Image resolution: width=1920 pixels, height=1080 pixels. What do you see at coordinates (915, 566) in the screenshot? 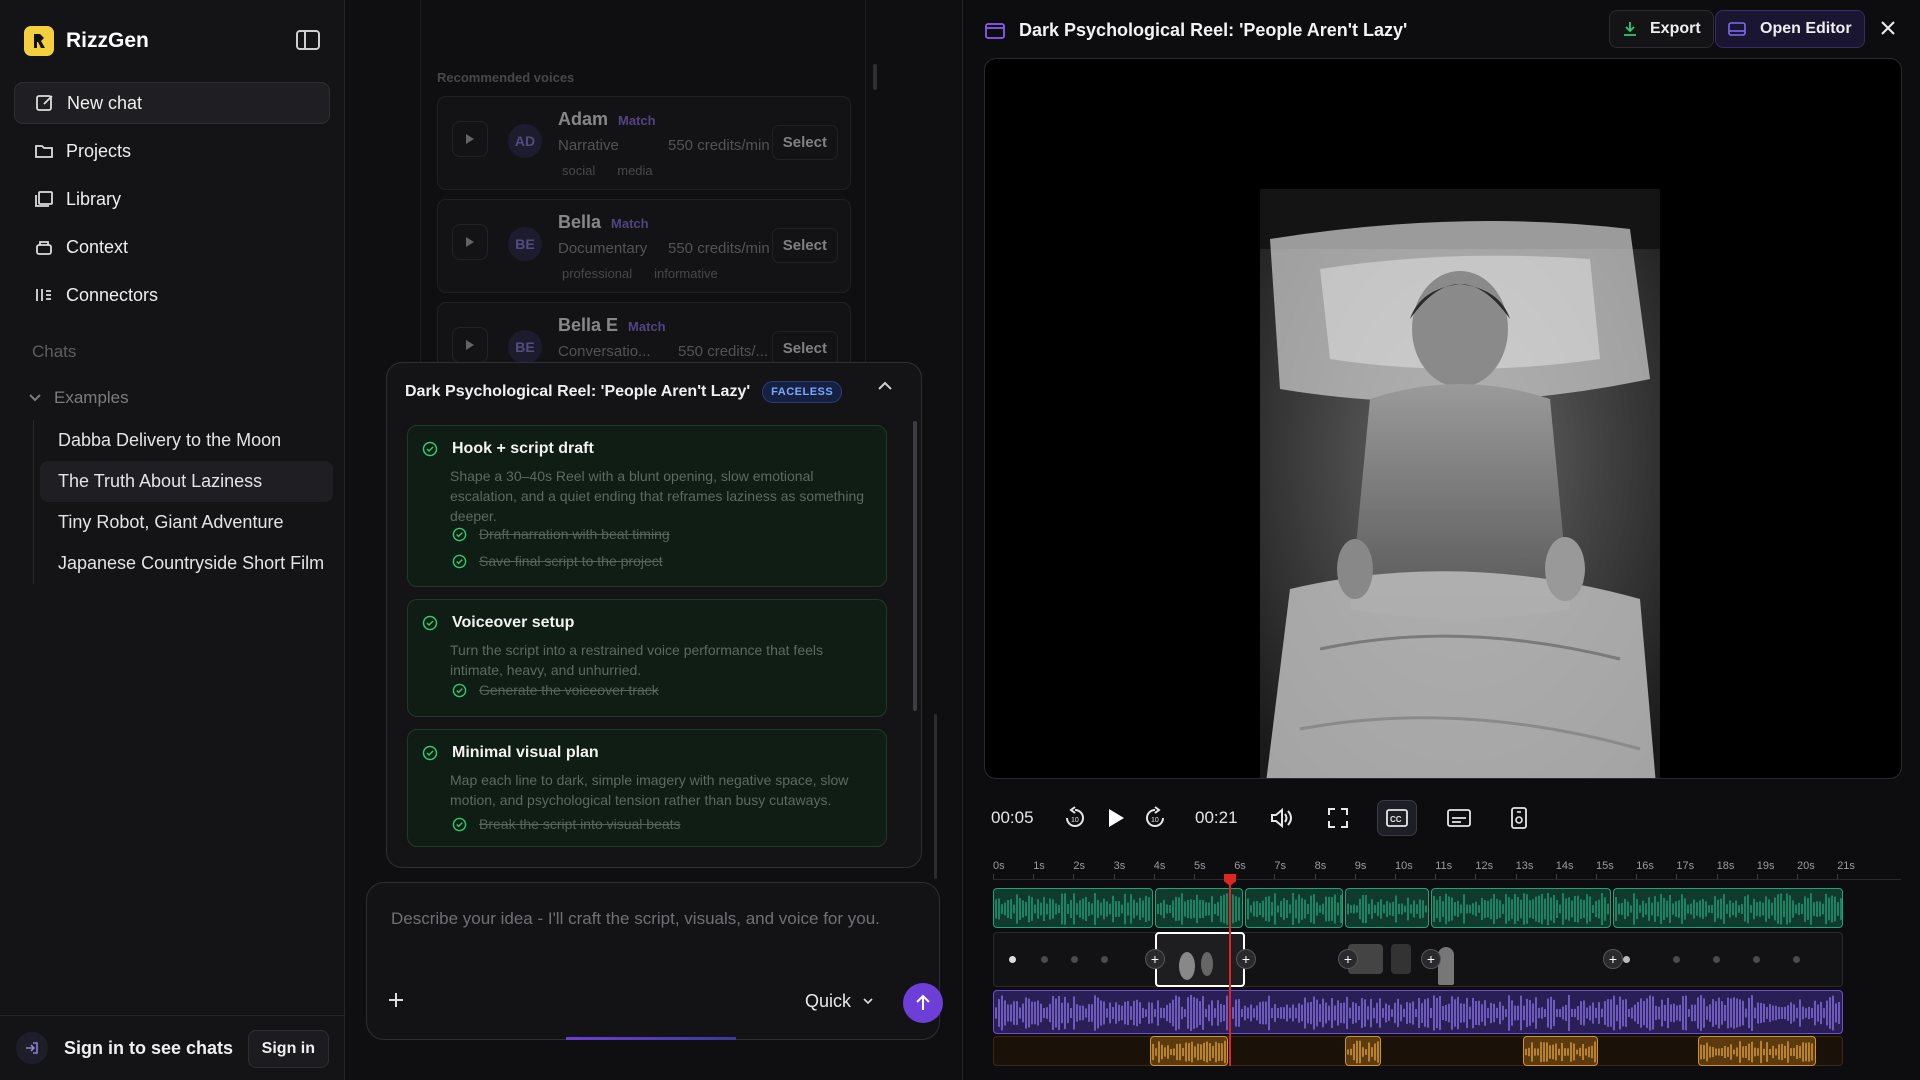
I see `plan-scrollbar` at bounding box center [915, 566].